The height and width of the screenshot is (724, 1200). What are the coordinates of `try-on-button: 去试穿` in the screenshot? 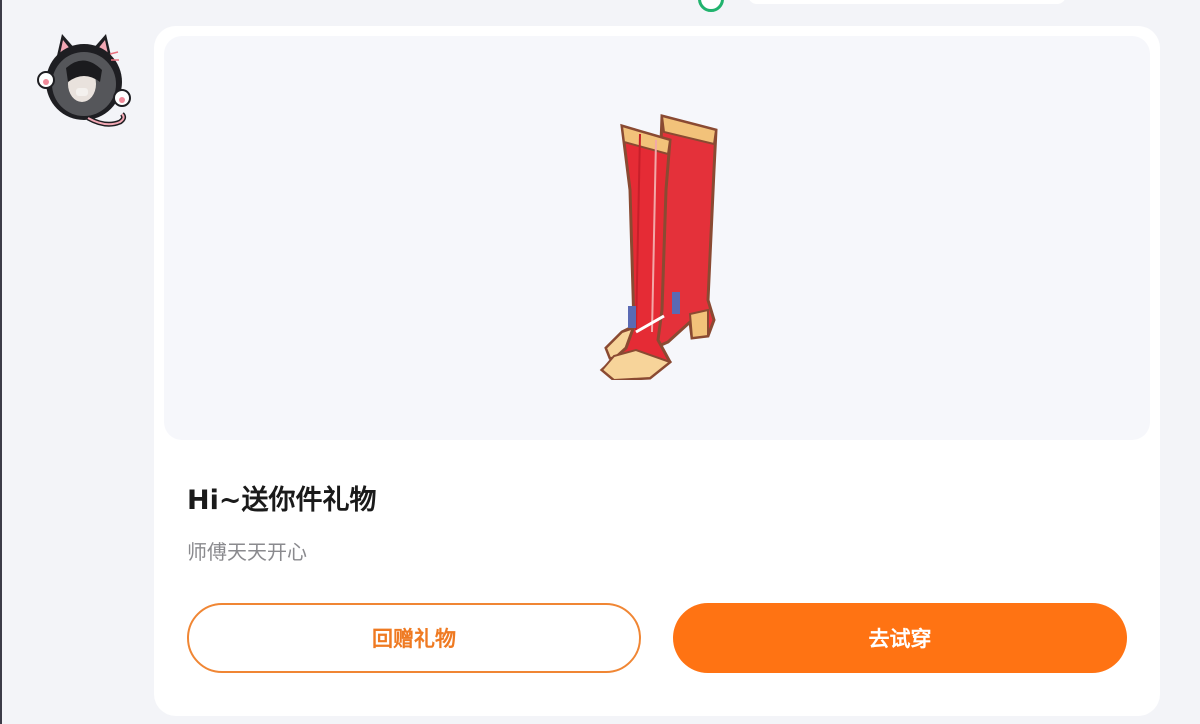 It's located at (900, 638).